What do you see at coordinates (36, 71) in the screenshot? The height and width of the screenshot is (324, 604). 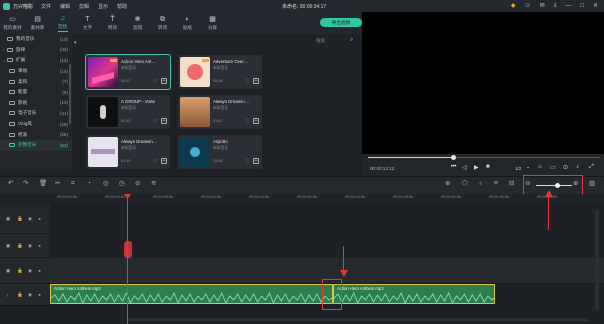 I see `category-item: 幸福 (14)` at bounding box center [36, 71].